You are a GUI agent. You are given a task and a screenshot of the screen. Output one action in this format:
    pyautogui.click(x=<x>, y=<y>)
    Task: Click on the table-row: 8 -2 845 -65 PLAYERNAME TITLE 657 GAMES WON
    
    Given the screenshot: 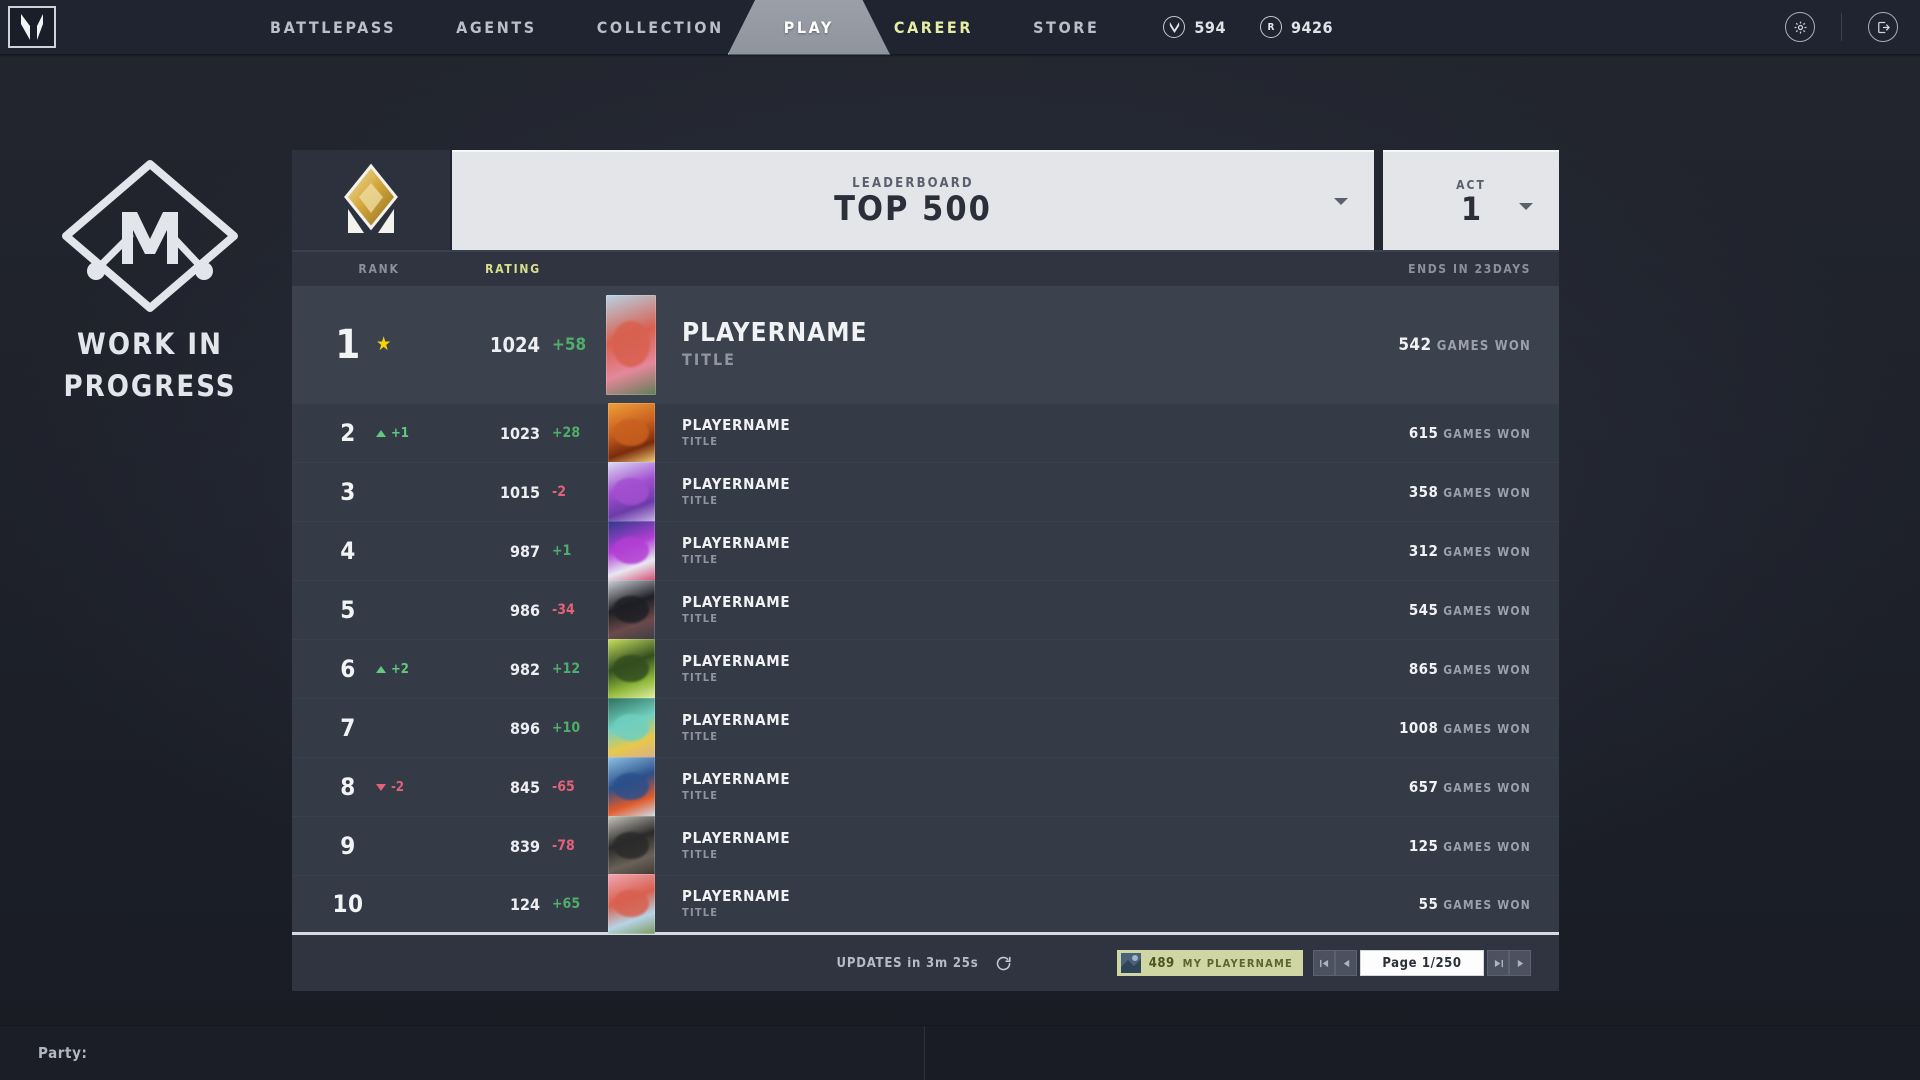 What is the action you would take?
    pyautogui.click(x=925, y=787)
    